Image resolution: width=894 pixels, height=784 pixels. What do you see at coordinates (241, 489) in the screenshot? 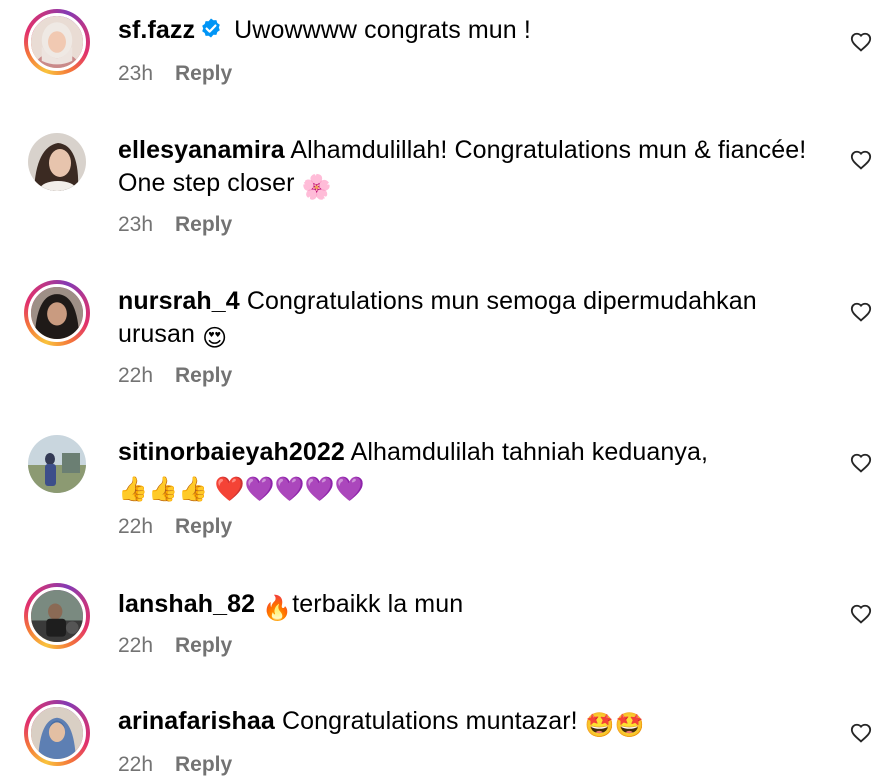
I see `comment-emoji: 👍👍👍 ❤️💜💜💜💜` at bounding box center [241, 489].